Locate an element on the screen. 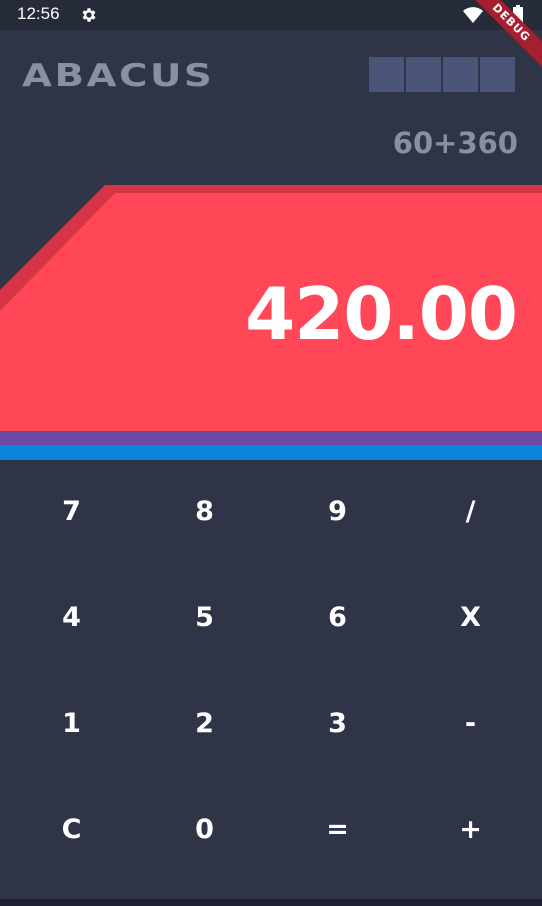 Image resolution: width=542 pixels, height=906 pixels. key-equals: = is located at coordinates (337, 829).